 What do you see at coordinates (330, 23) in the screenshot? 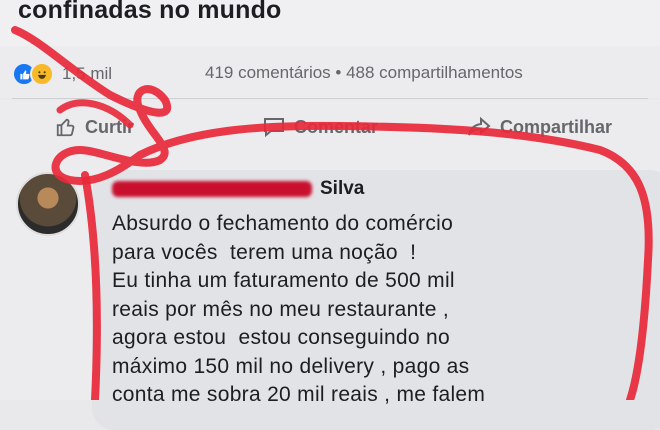
I see `post-header: confinadas no mundo` at bounding box center [330, 23].